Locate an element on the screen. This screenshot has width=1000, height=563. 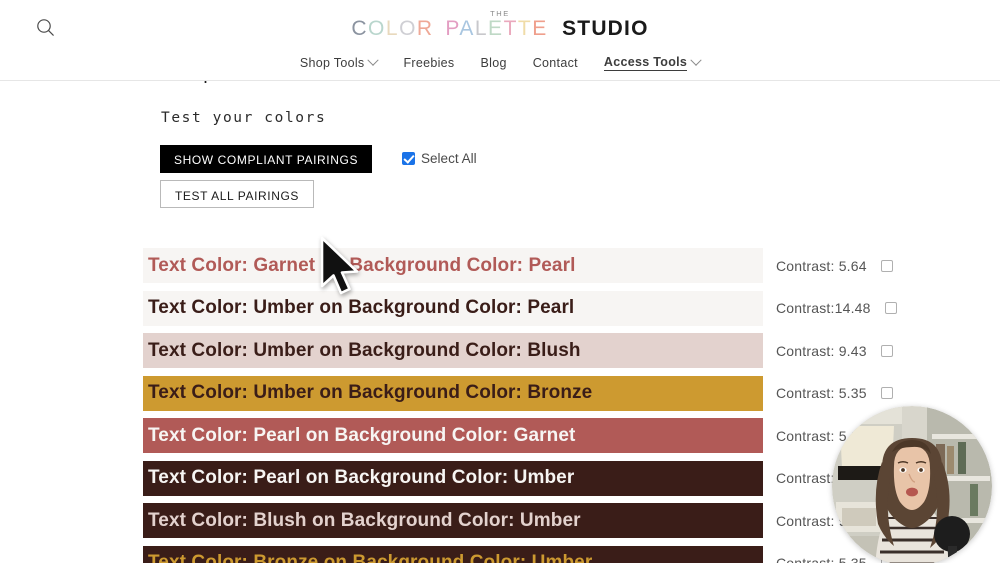
select-all-label: Select All is located at coordinates (449, 158).